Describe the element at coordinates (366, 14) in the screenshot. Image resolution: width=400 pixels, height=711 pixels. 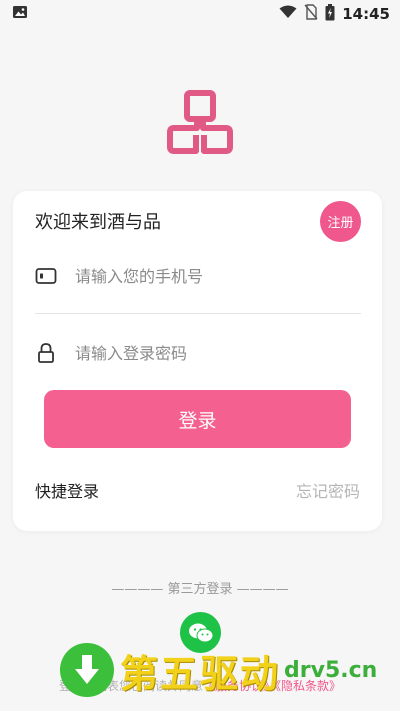
I see `clock: 14:45` at that location.